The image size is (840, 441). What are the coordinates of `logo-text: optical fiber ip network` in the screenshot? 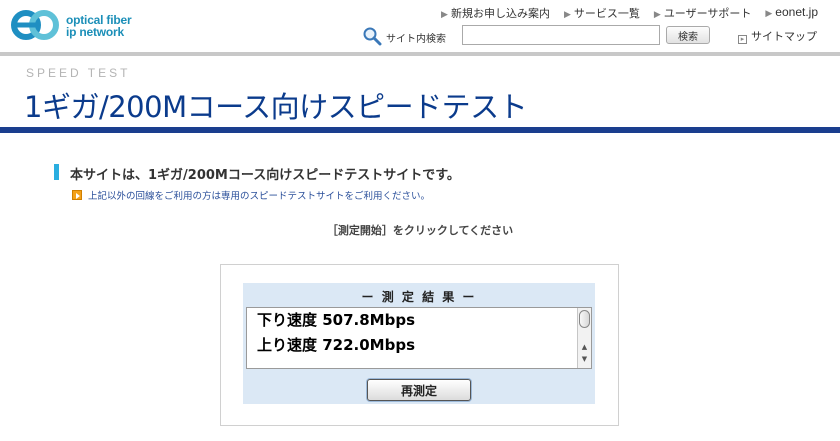 It's located at (99, 26).